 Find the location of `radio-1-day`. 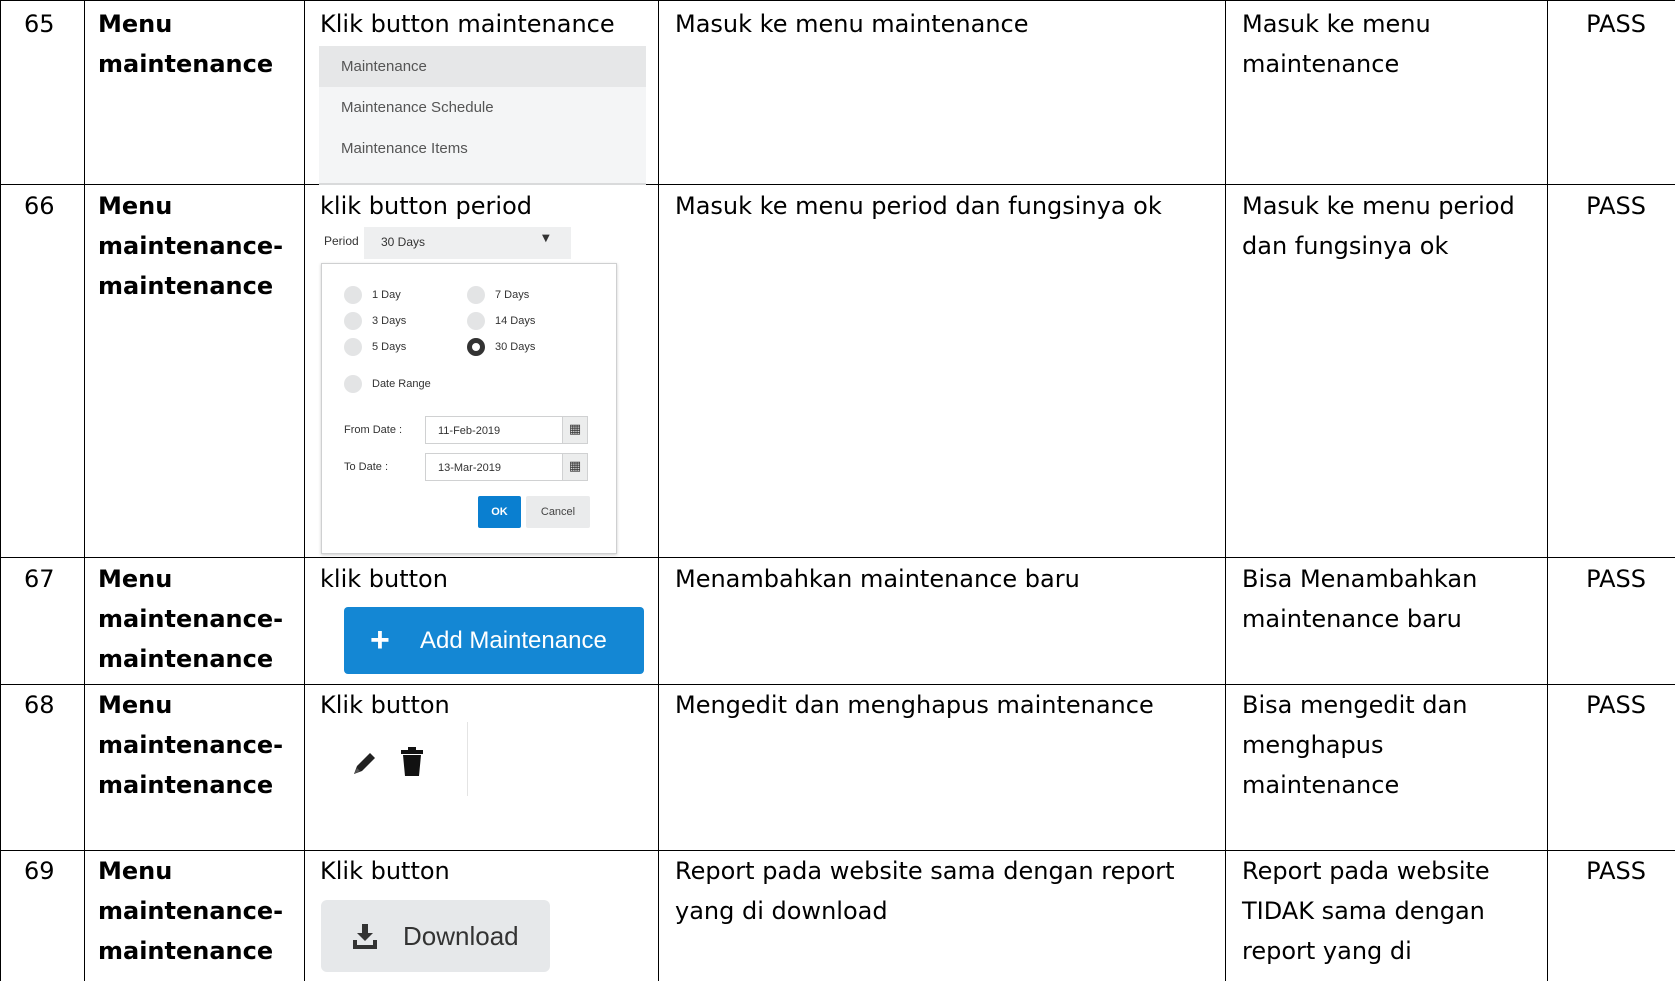

radio-1-day is located at coordinates (353, 295).